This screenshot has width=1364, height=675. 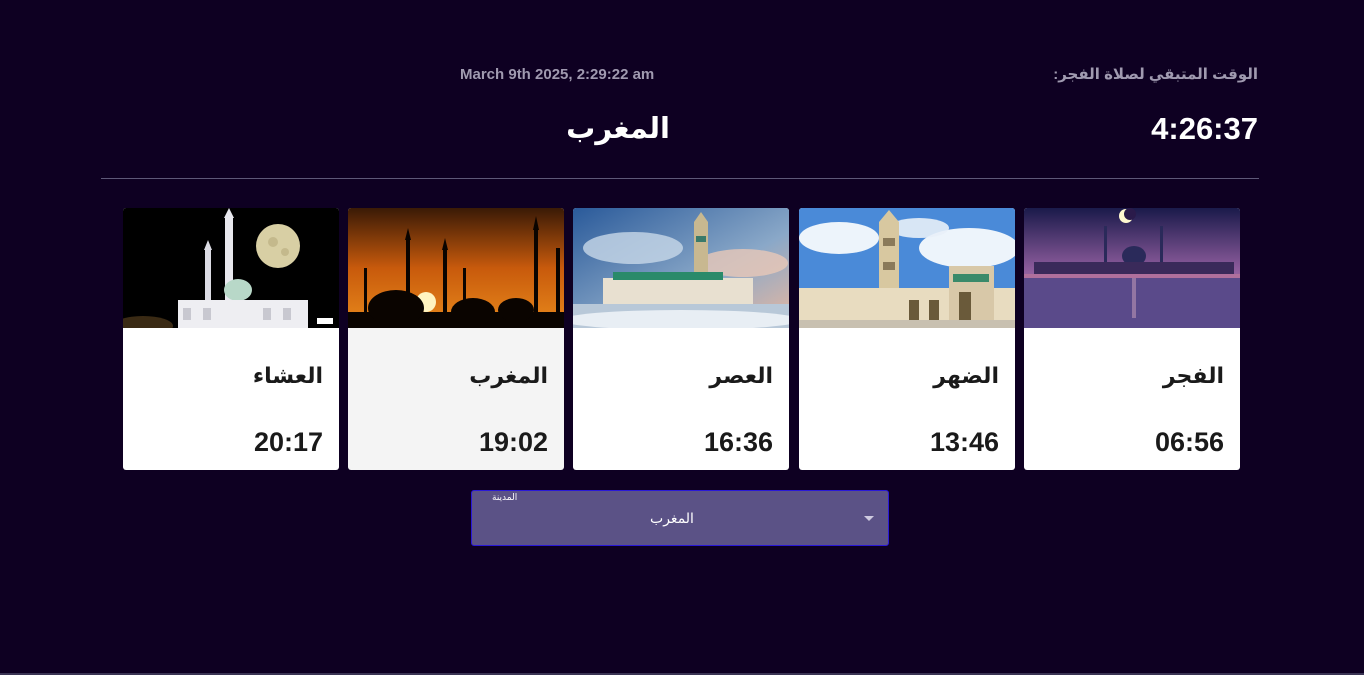 What do you see at coordinates (869, 518) in the screenshot?
I see `chevron-down-icon` at bounding box center [869, 518].